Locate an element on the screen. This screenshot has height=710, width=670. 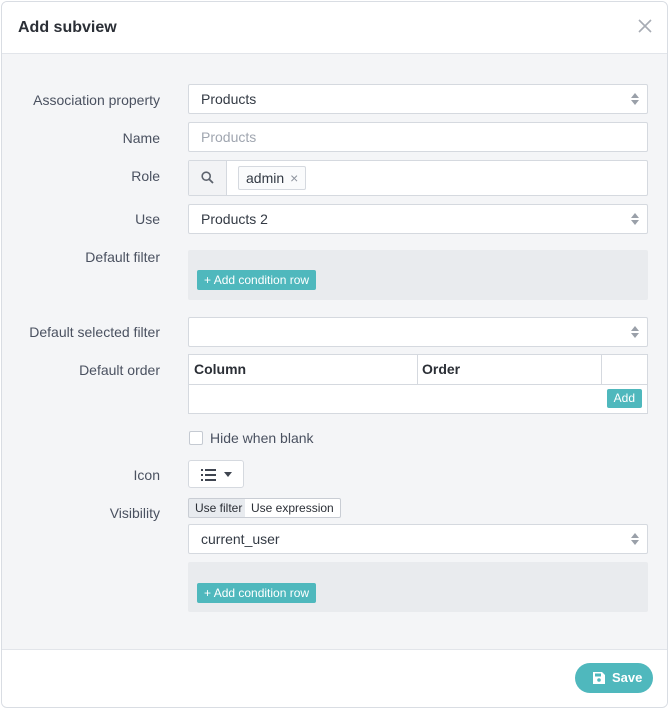
column-header-column: Column is located at coordinates (220, 369).